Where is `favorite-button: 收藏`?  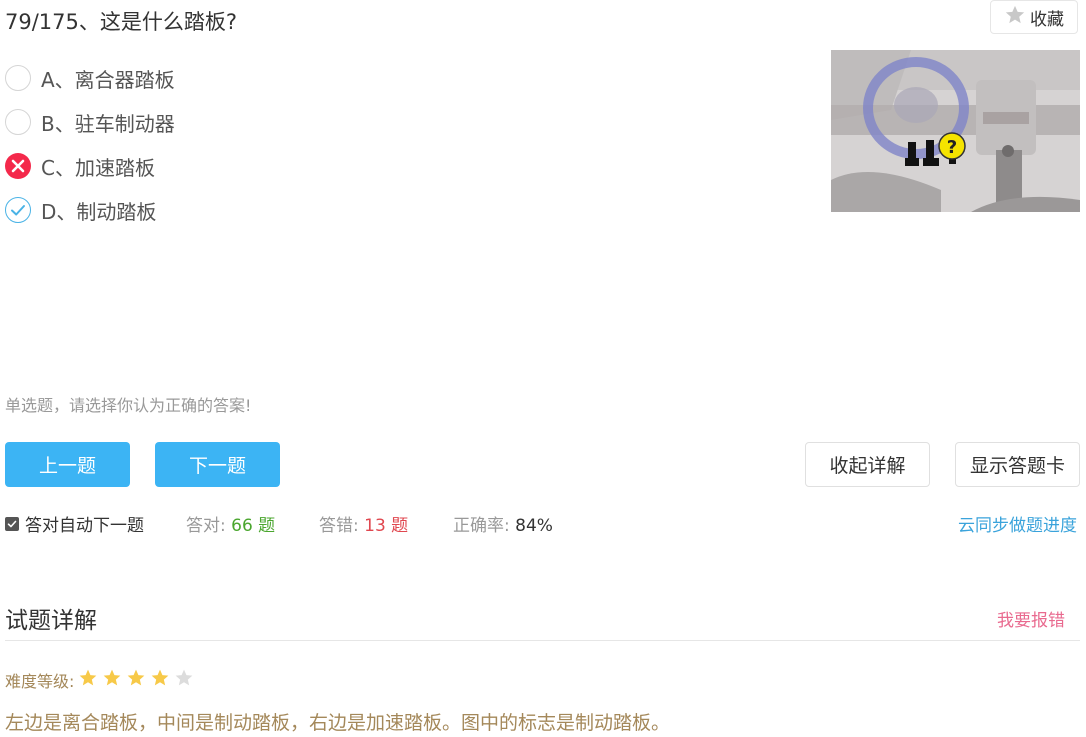
favorite-button: 收藏 is located at coordinates (1034, 17).